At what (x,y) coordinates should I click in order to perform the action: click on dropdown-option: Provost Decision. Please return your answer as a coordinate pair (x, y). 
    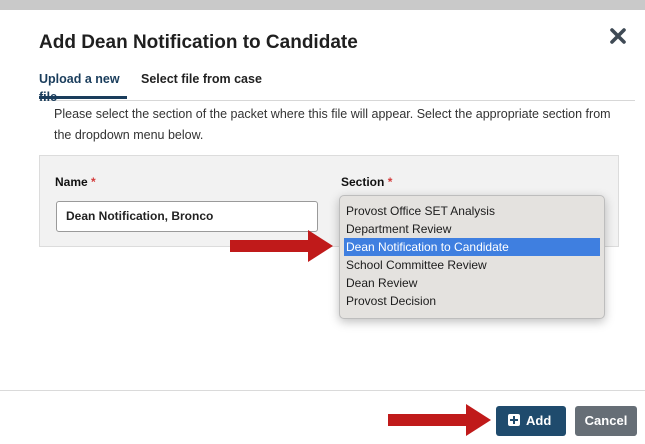
    Looking at the image, I should click on (472, 301).